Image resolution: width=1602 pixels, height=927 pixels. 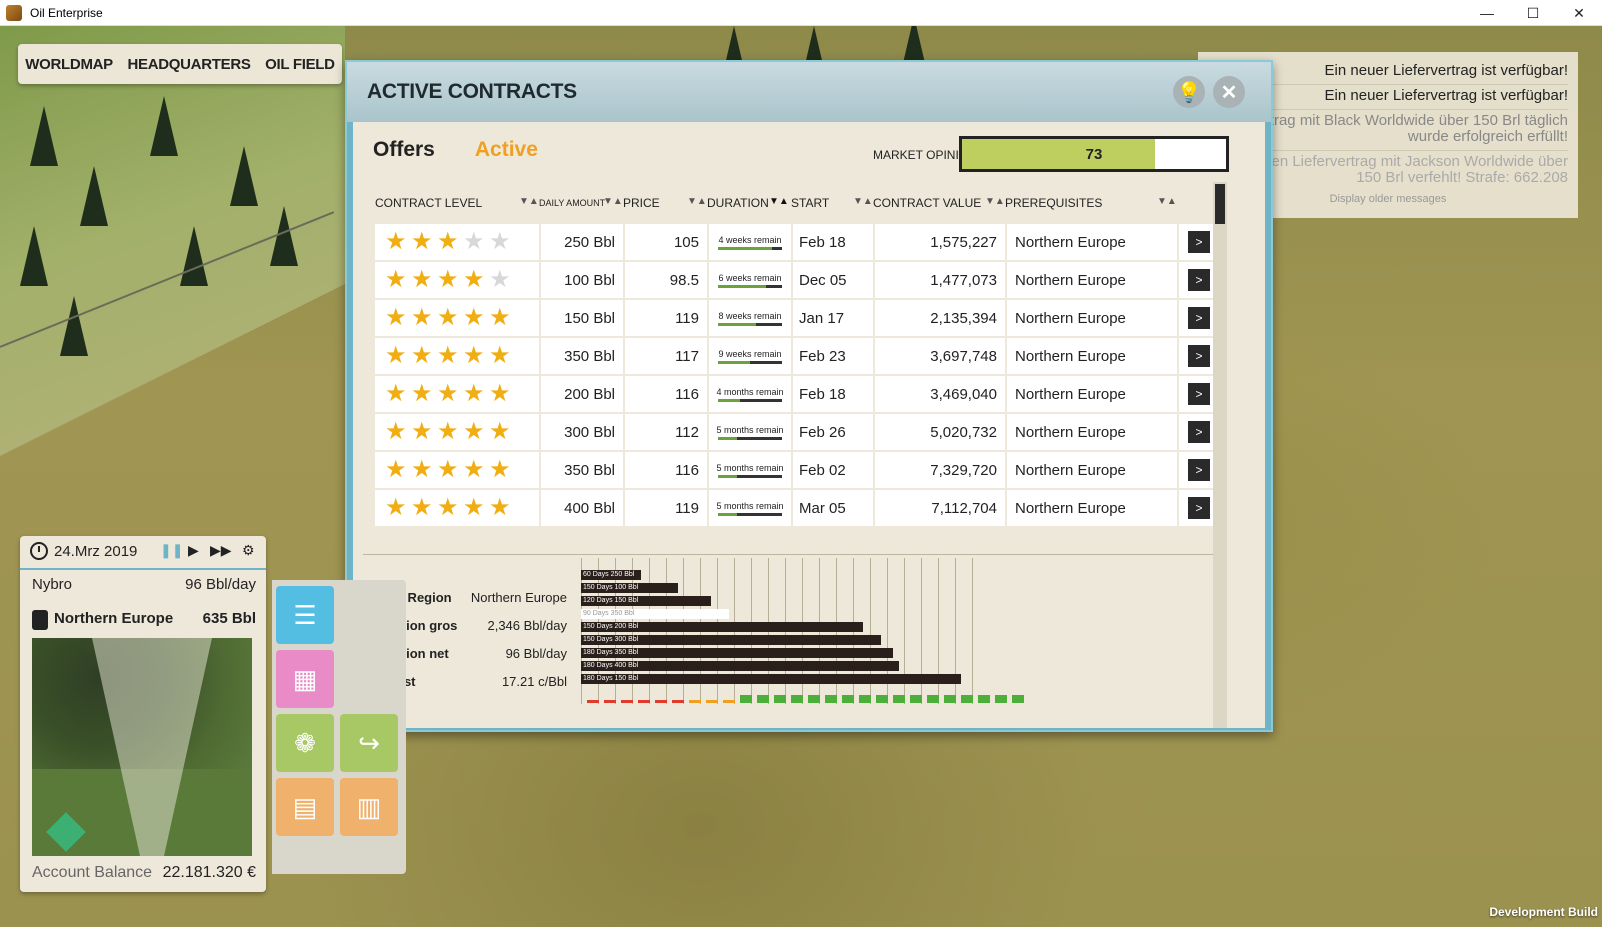 I want to click on col-price: PRICE, so click(x=641, y=203).